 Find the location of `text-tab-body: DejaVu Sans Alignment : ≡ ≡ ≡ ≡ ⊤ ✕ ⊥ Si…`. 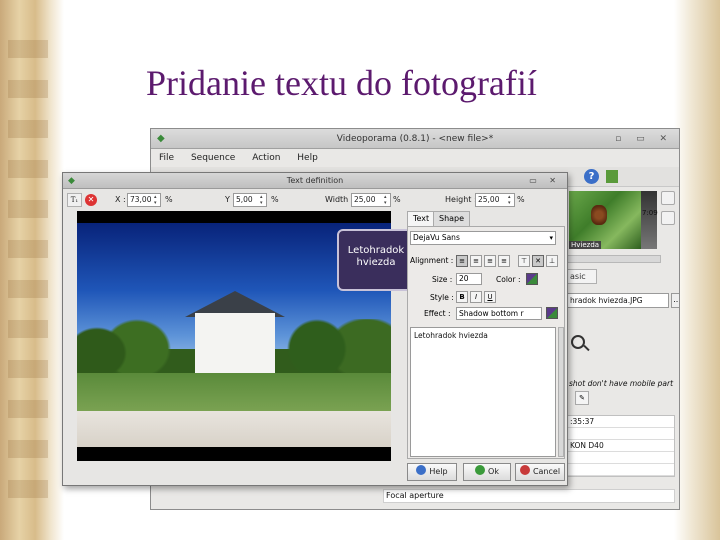

text-tab-body: DejaVu Sans Alignment : ≡ ≡ ≡ ≡ ⊤ ✕ ⊥ Si… is located at coordinates (486, 342).